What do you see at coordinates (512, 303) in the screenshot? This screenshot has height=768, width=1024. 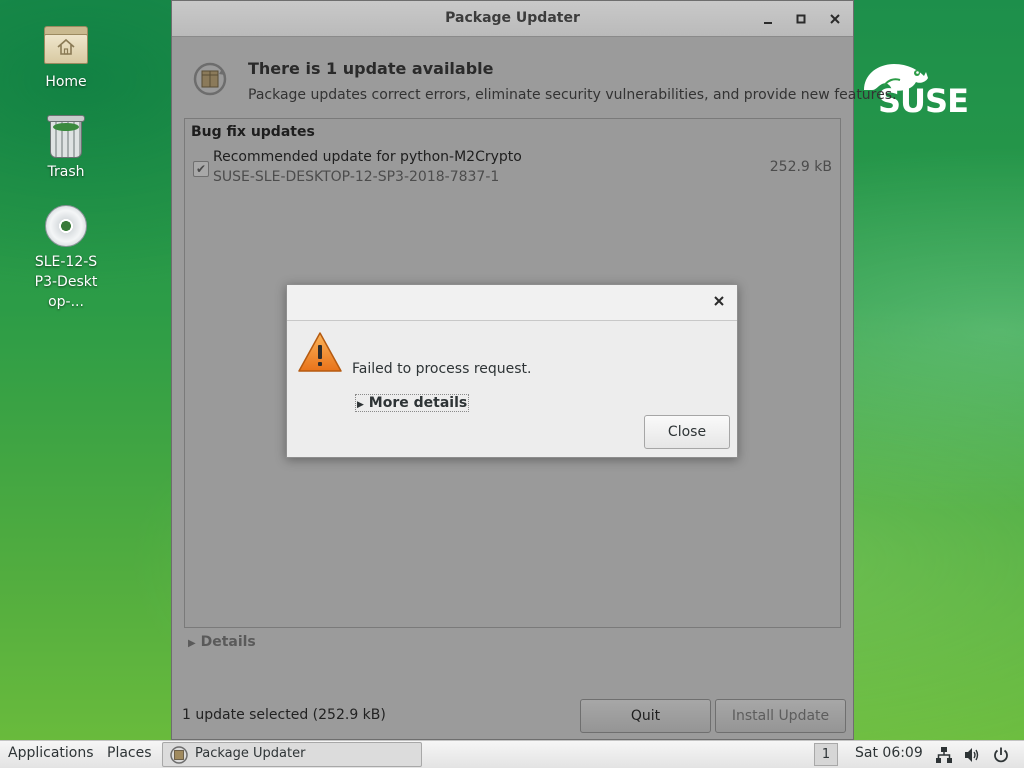 I see `dialog-titlebar` at bounding box center [512, 303].